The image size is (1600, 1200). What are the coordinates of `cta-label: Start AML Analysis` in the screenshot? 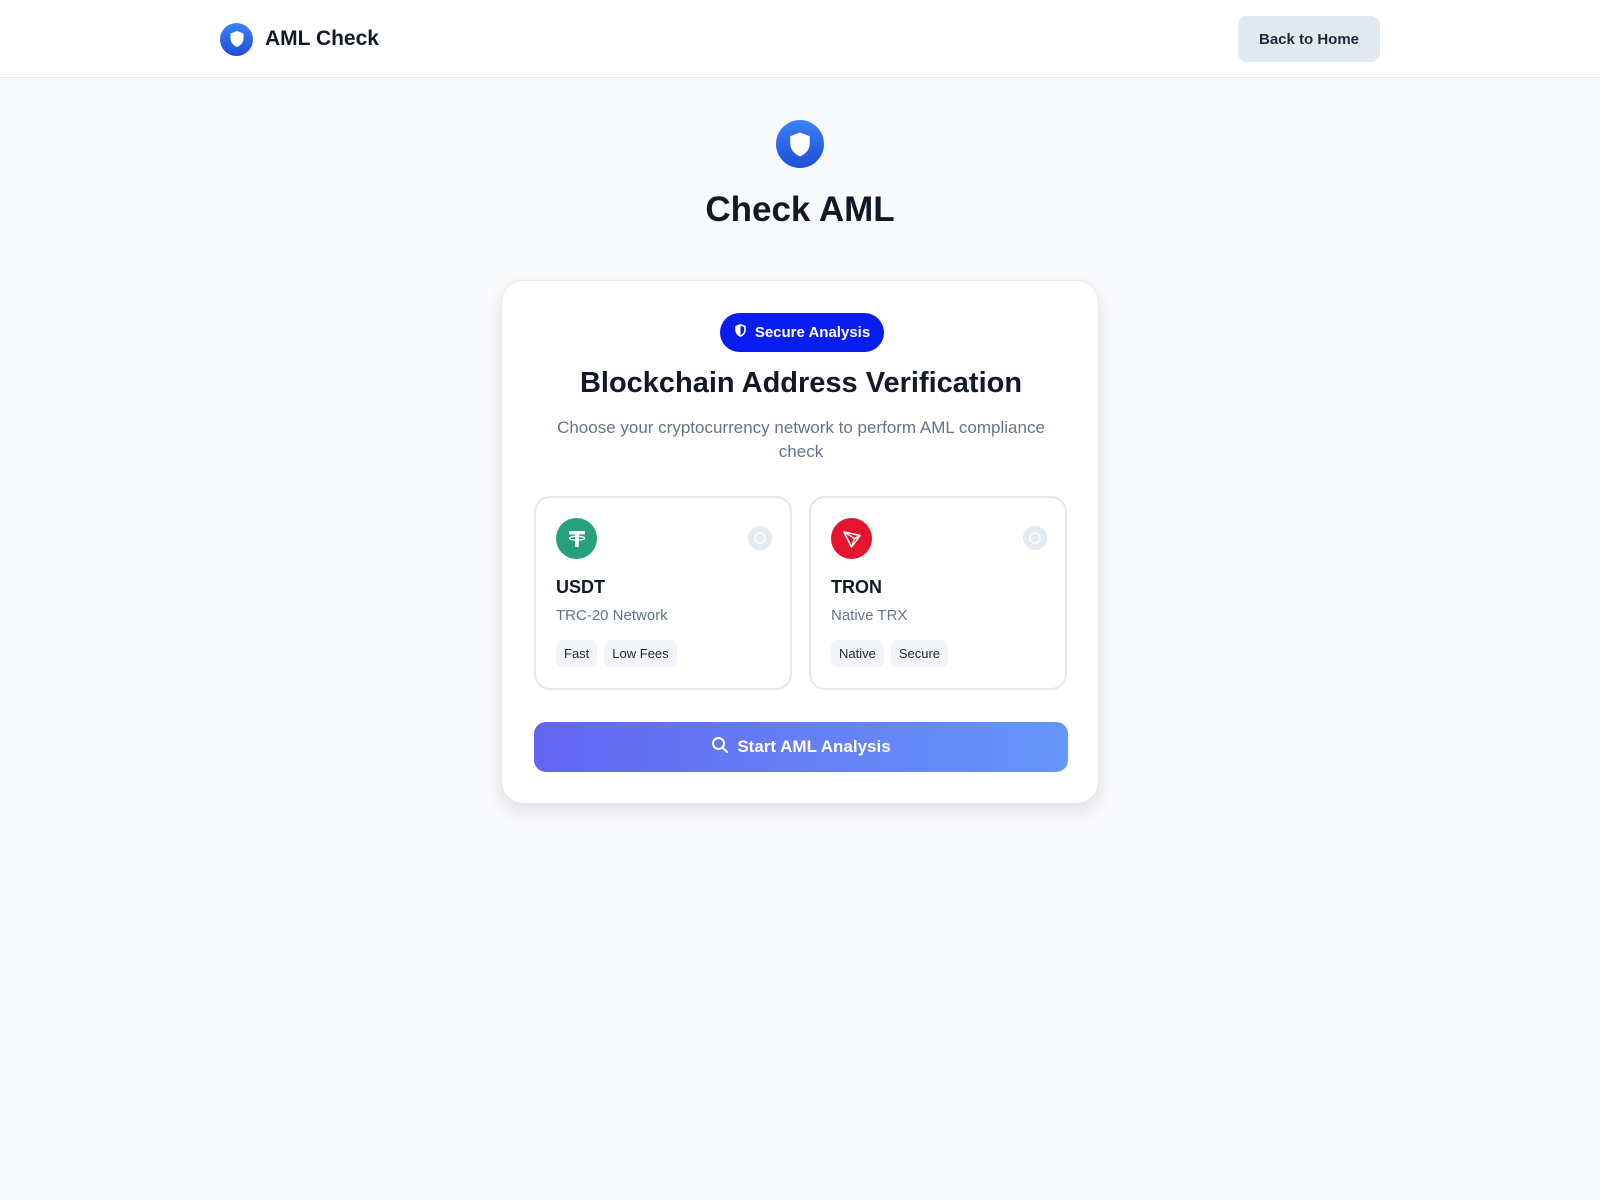 It's located at (814, 746).